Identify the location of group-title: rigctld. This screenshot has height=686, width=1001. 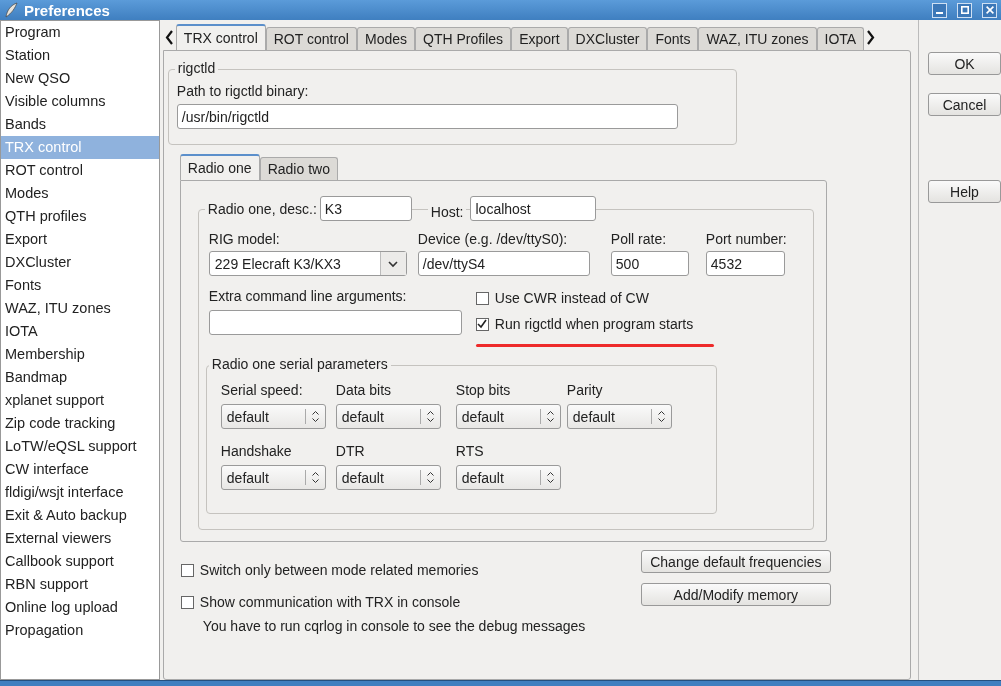
(196, 68).